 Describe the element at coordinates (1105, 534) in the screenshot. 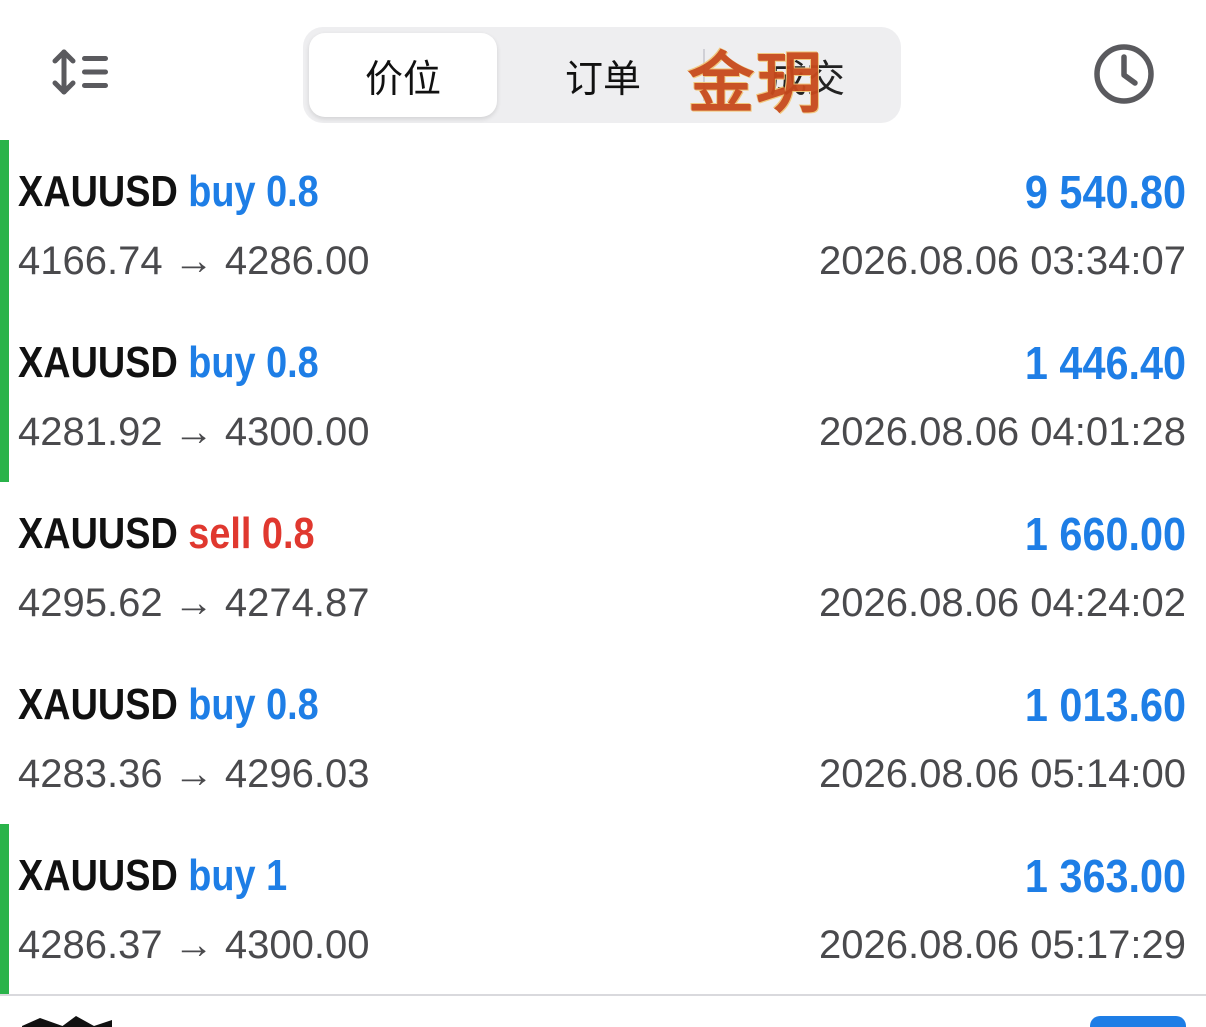

I see `deal-profit: 1 660.00` at that location.